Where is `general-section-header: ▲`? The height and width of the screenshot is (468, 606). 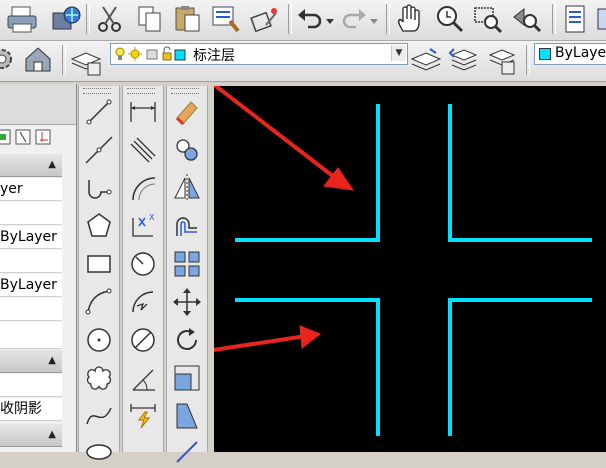
general-section-header: ▲ is located at coordinates (31, 165).